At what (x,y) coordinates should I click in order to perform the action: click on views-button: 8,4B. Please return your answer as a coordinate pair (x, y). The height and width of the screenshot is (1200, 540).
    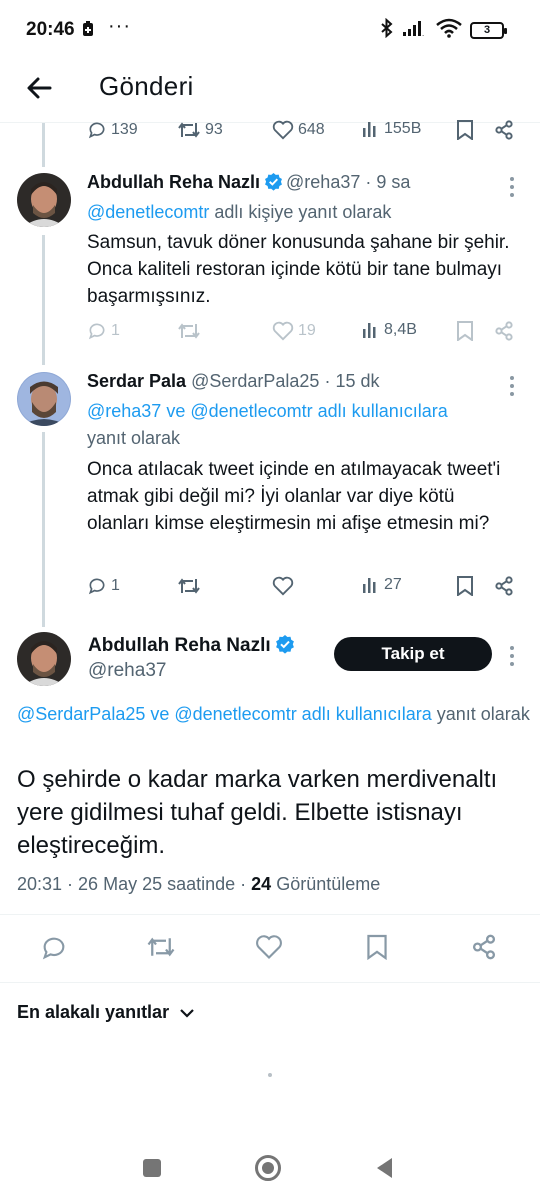
    Looking at the image, I should click on (389, 330).